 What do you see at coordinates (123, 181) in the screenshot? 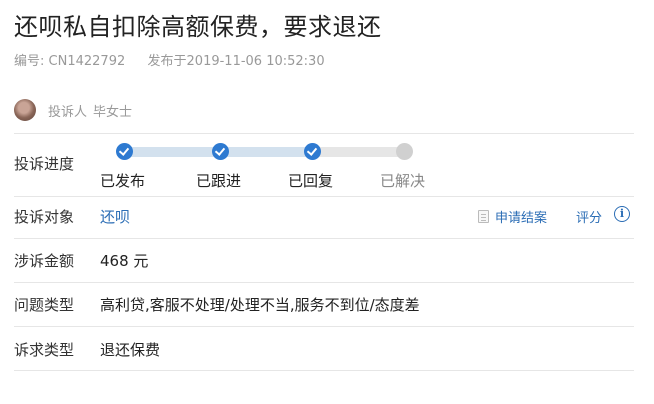
I see `progress-step-1-label: 已发布` at bounding box center [123, 181].